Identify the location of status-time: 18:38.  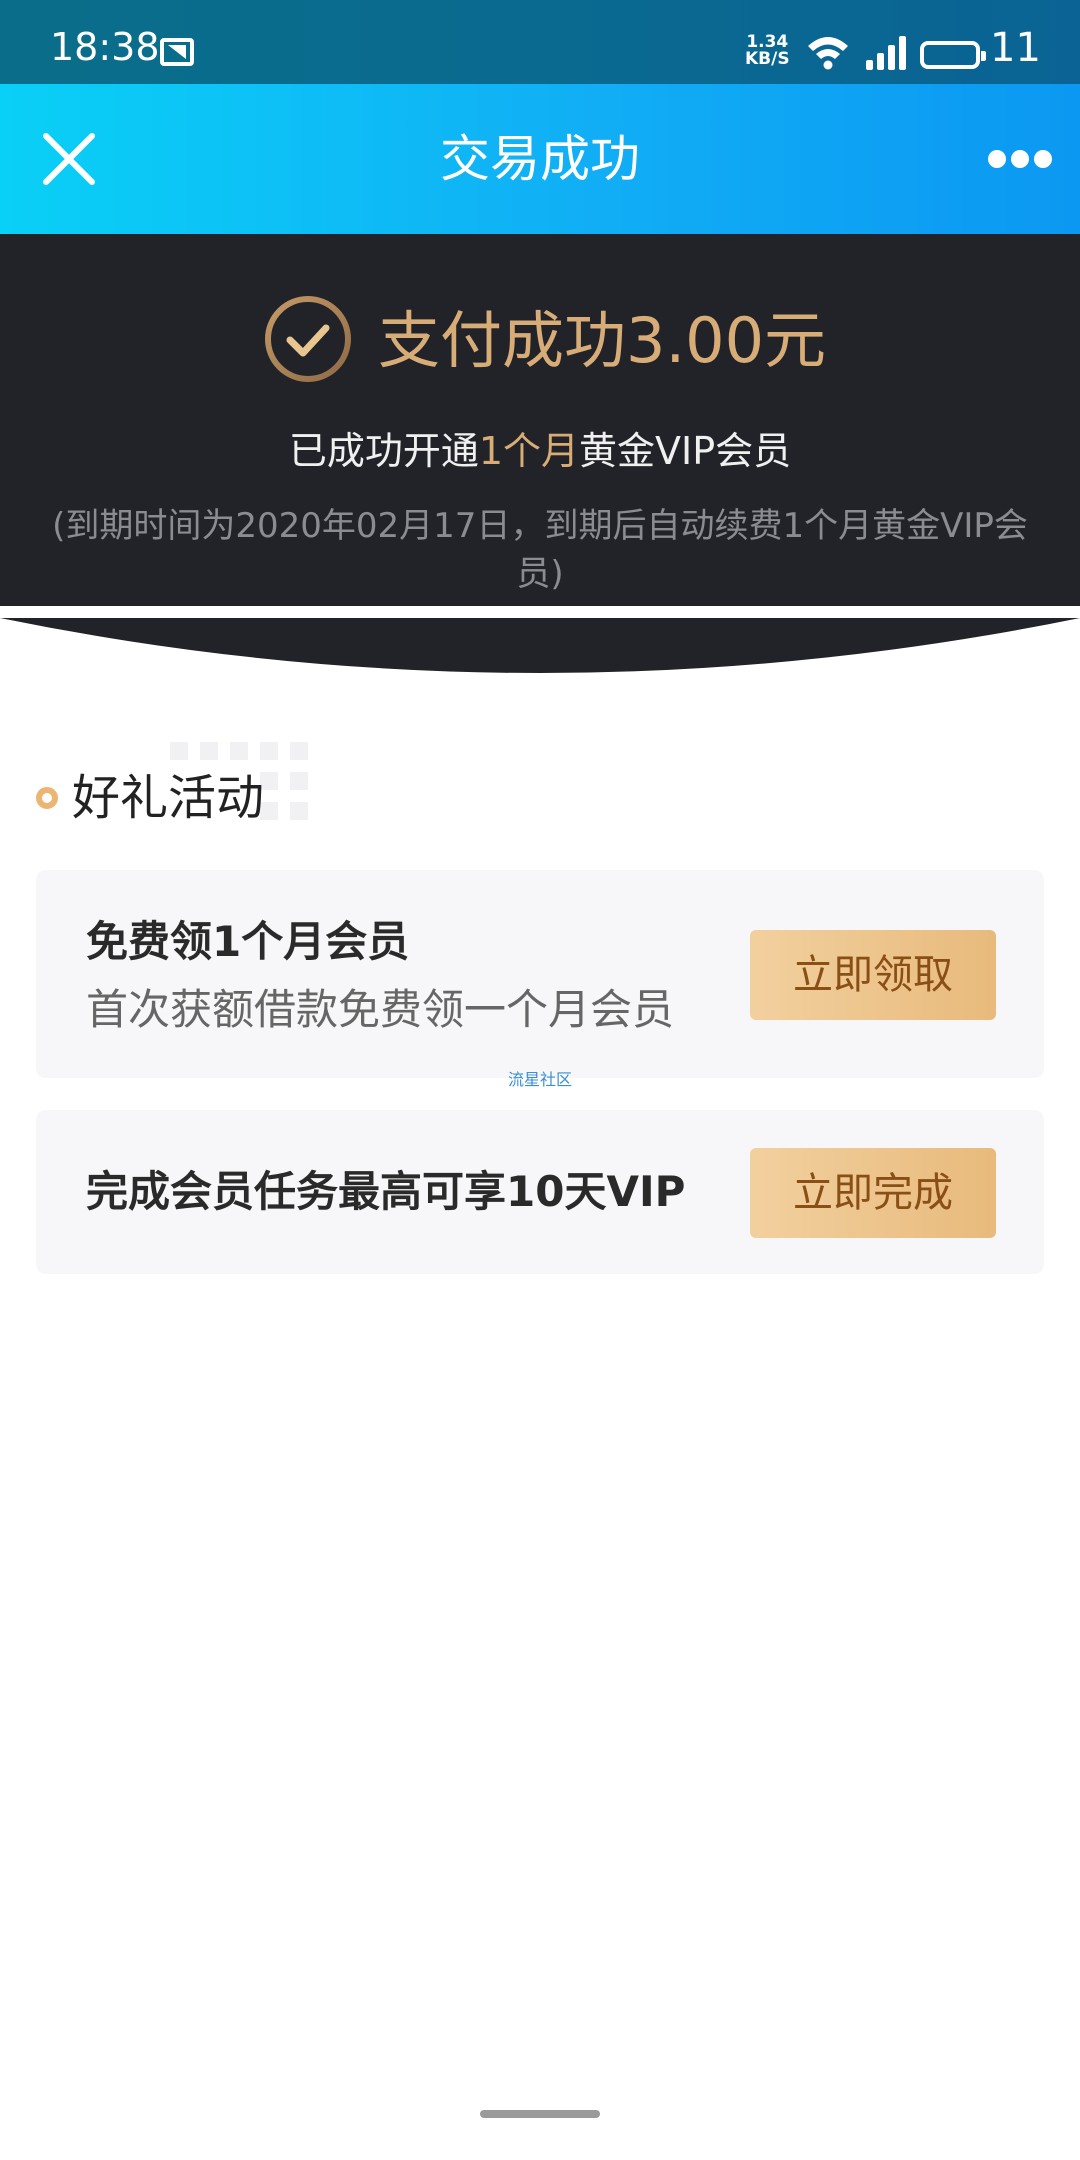
(105, 47).